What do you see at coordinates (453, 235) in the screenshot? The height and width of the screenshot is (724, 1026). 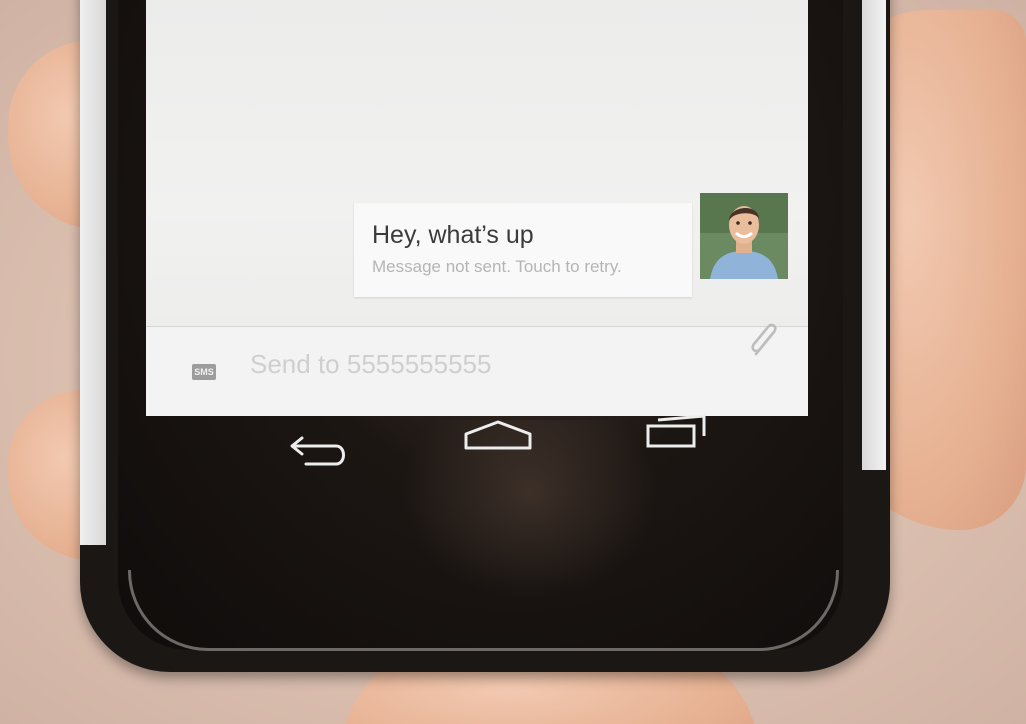 I see `message-text: Hey, what’s up` at bounding box center [453, 235].